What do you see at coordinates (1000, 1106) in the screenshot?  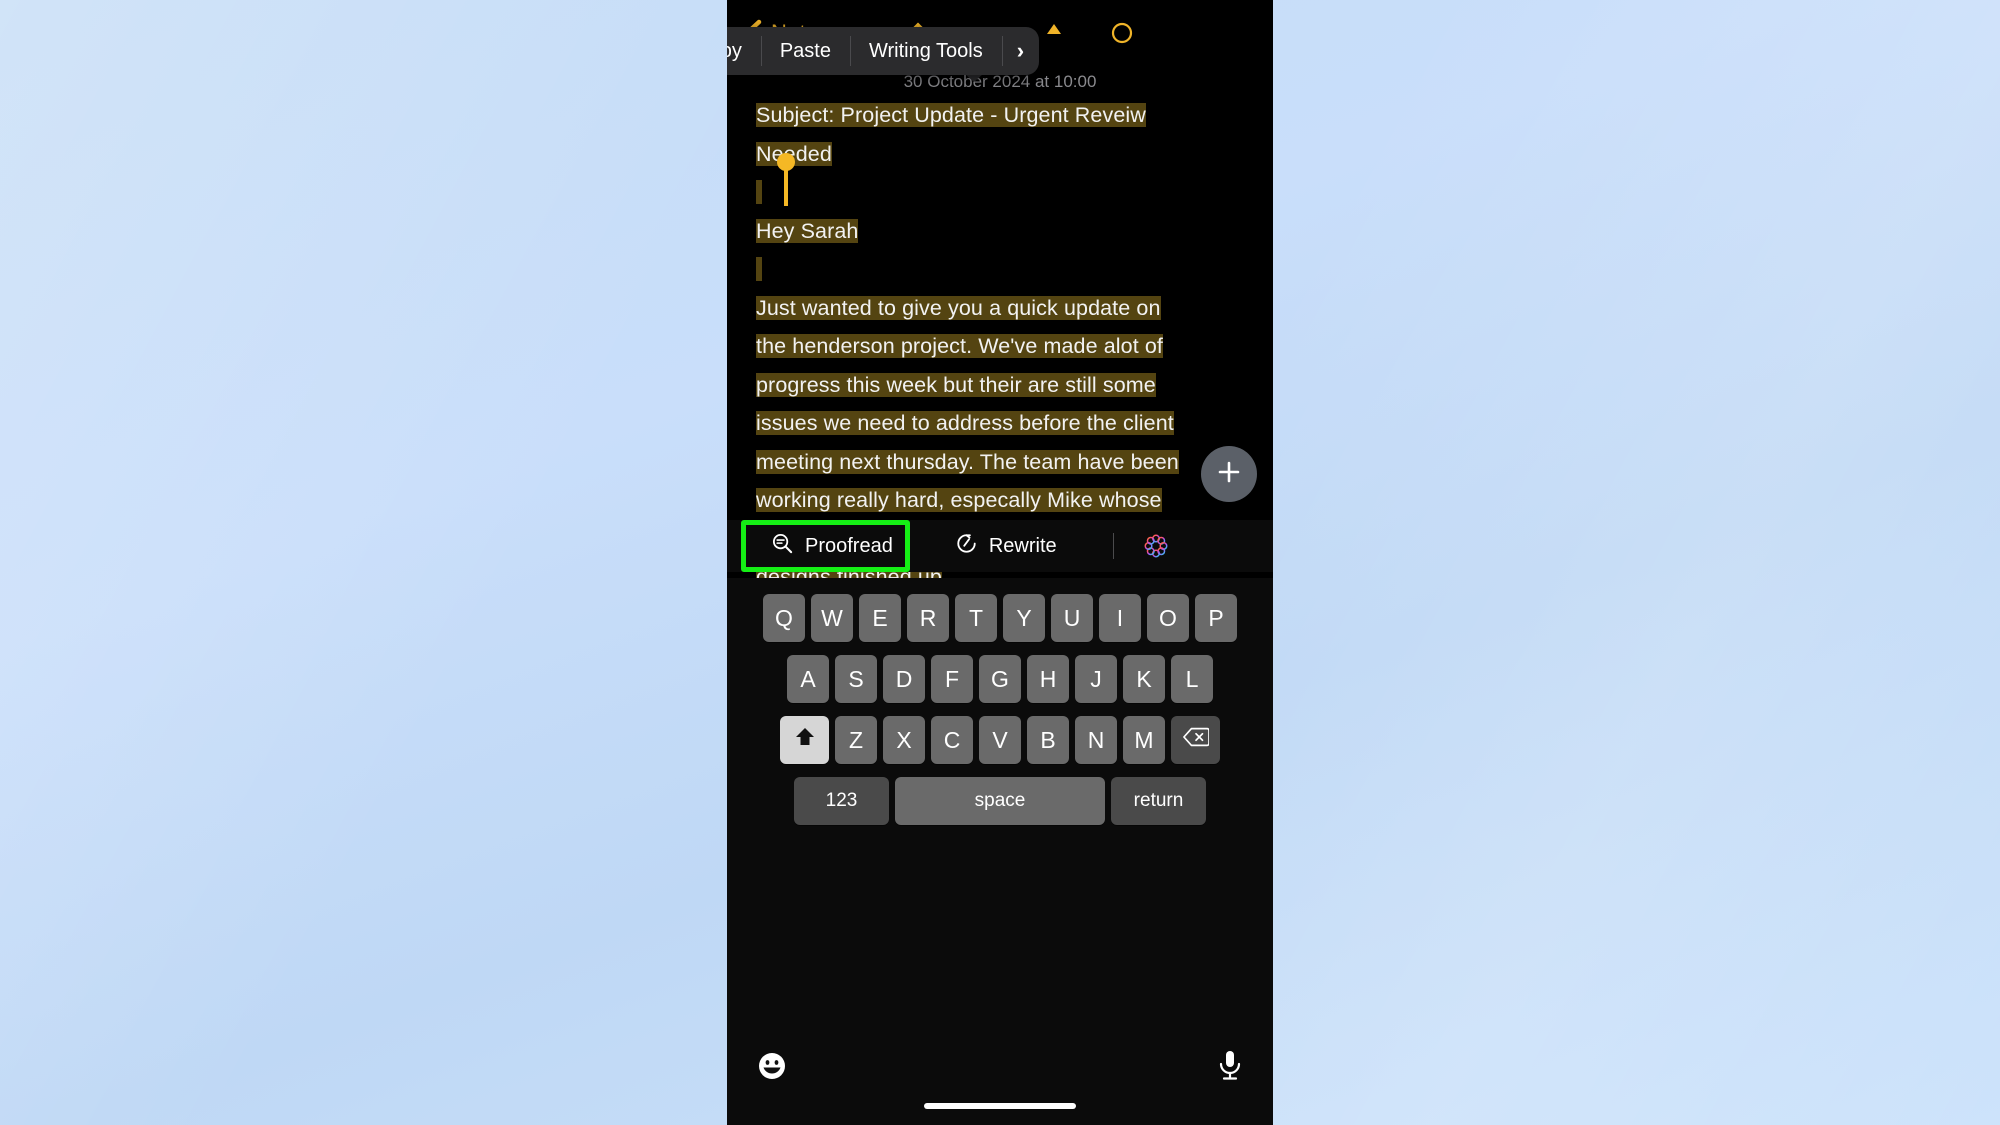 I see `home-indicator` at bounding box center [1000, 1106].